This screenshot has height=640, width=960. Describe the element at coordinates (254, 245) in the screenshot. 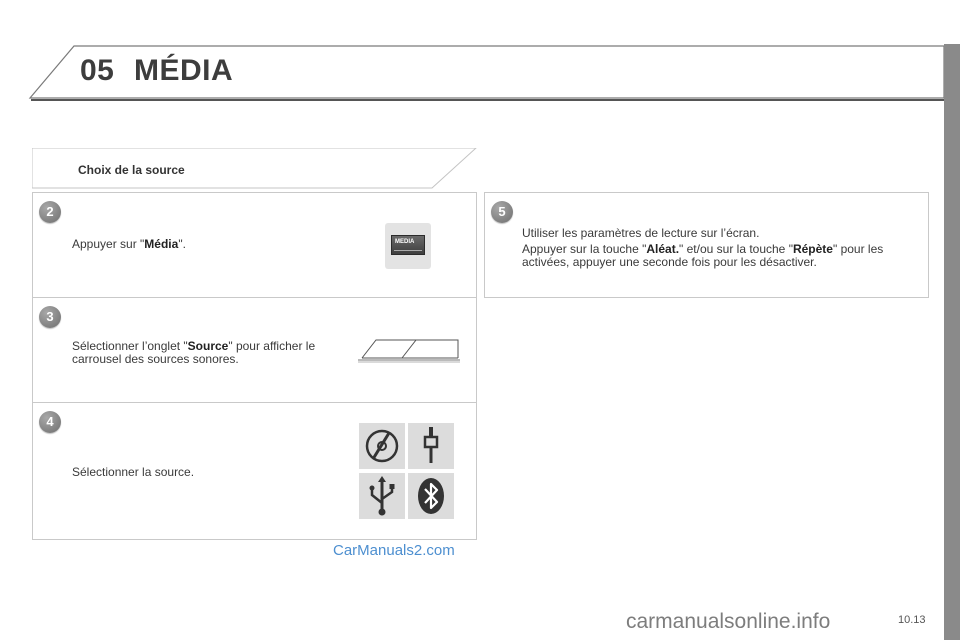

I see `step-2-panel: 2 Appuyer sur "Média". MEDIA` at that location.